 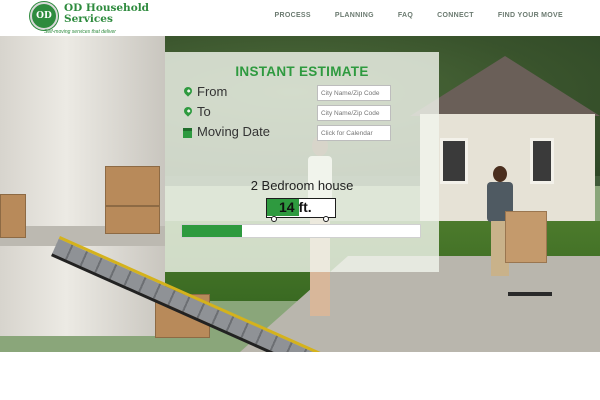 What do you see at coordinates (188, 133) in the screenshot?
I see `calendar-icon` at bounding box center [188, 133].